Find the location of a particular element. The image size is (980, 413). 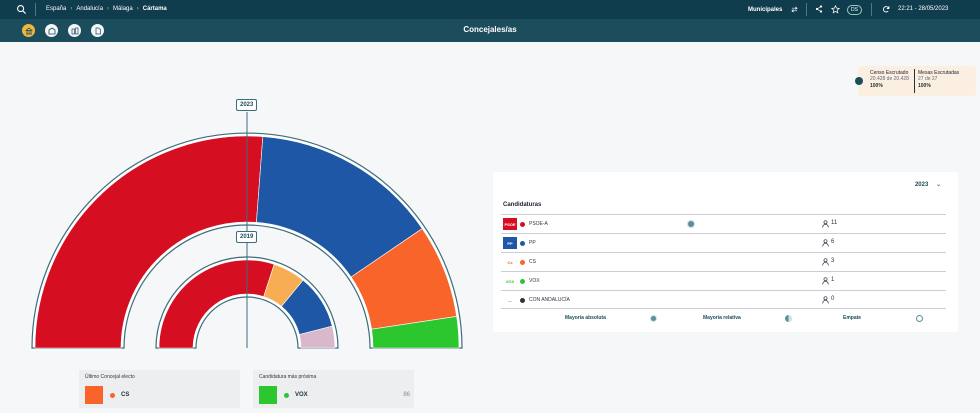

year-tag-2019: 2019 is located at coordinates (247, 237).